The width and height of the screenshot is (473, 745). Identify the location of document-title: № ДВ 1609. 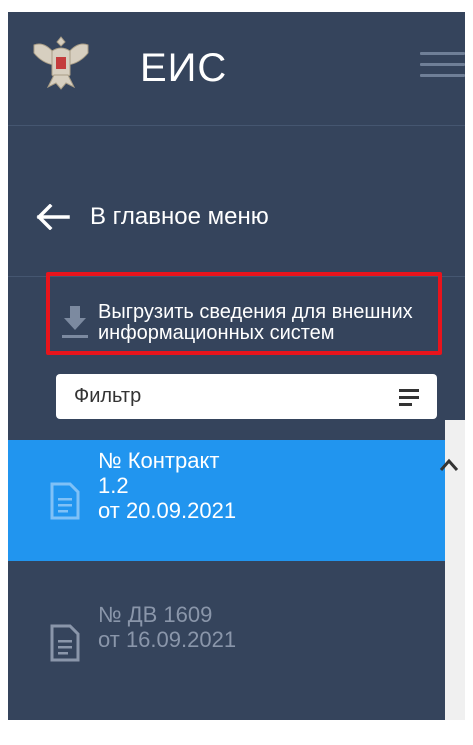
(155, 614).